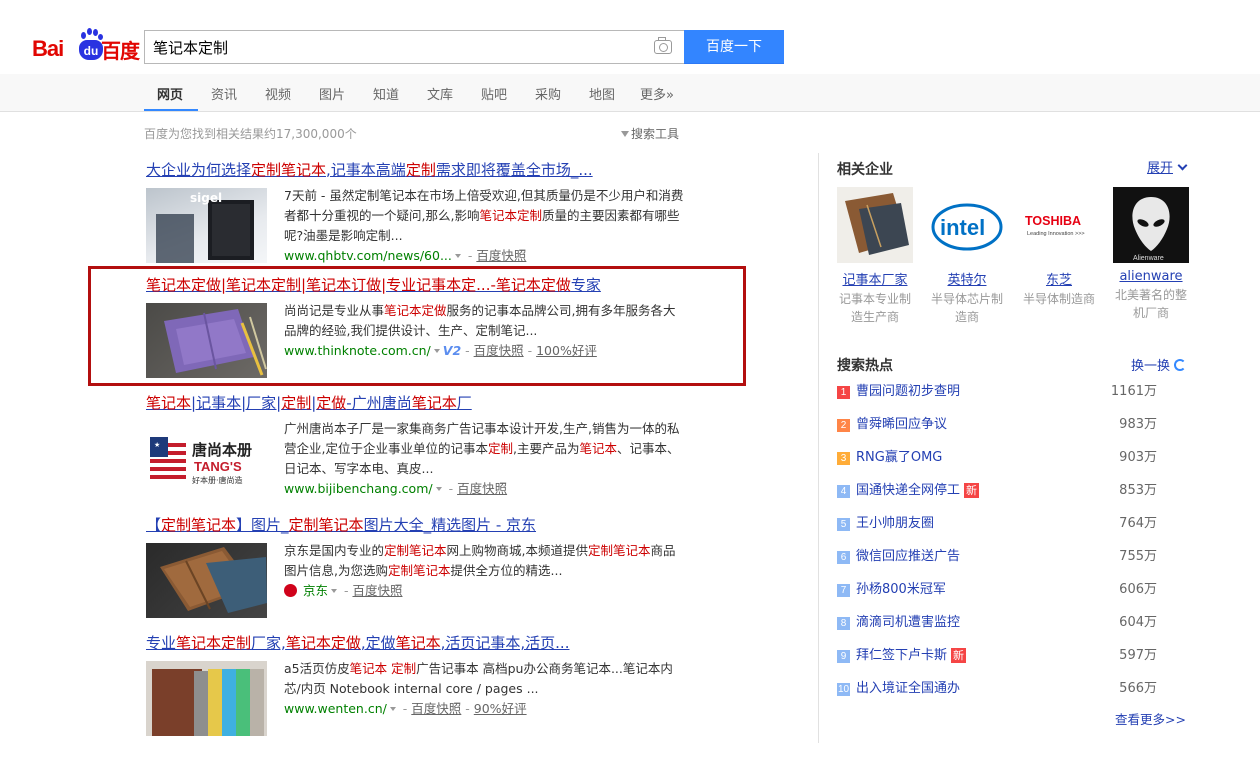 This screenshot has height=777, width=1260. Describe the element at coordinates (1151, 276) in the screenshot. I see `enterprise-name: alienware` at that location.